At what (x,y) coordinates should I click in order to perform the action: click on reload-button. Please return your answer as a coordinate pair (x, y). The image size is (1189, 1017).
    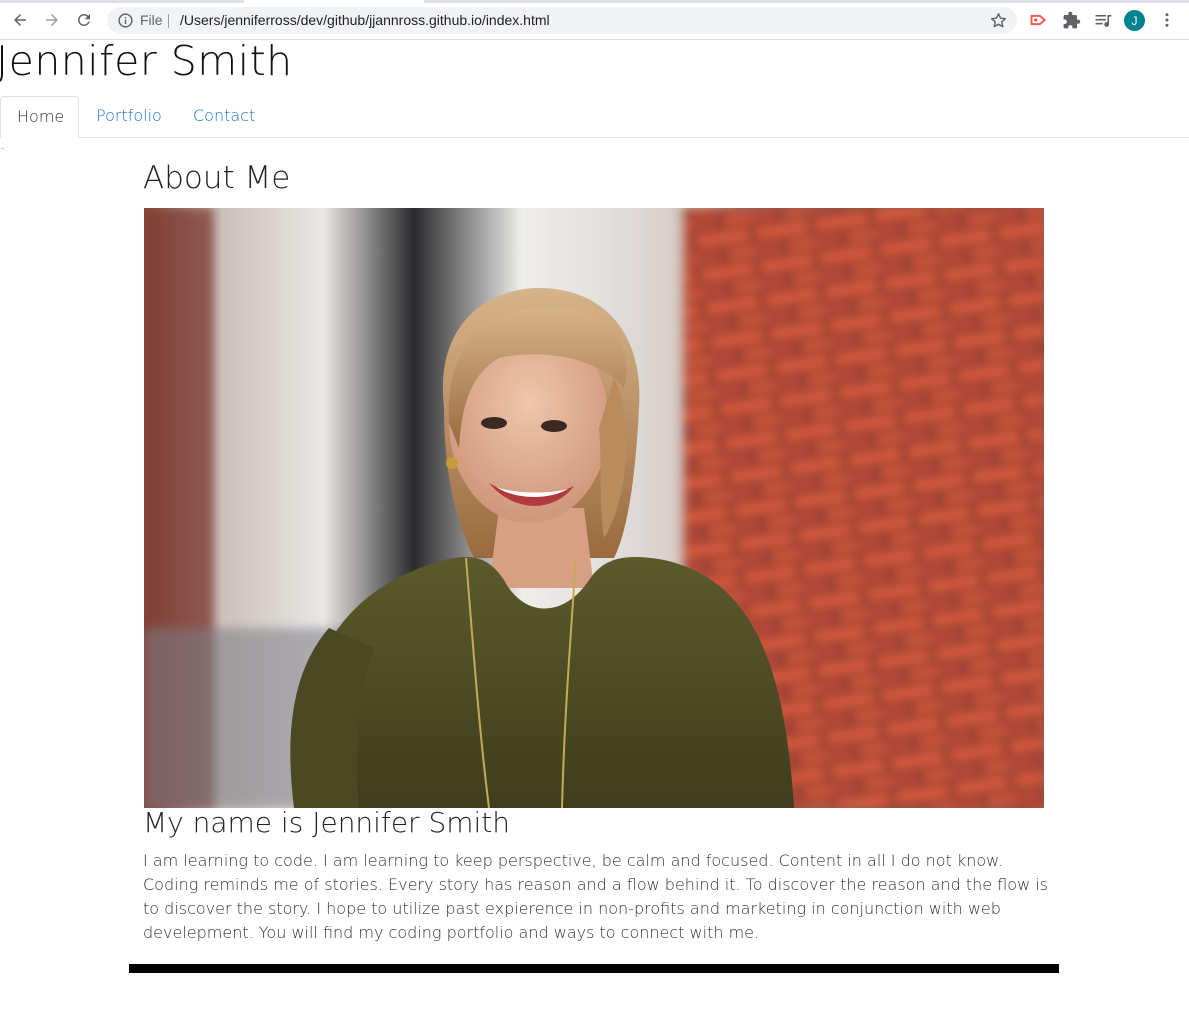
    Looking at the image, I should click on (84, 20).